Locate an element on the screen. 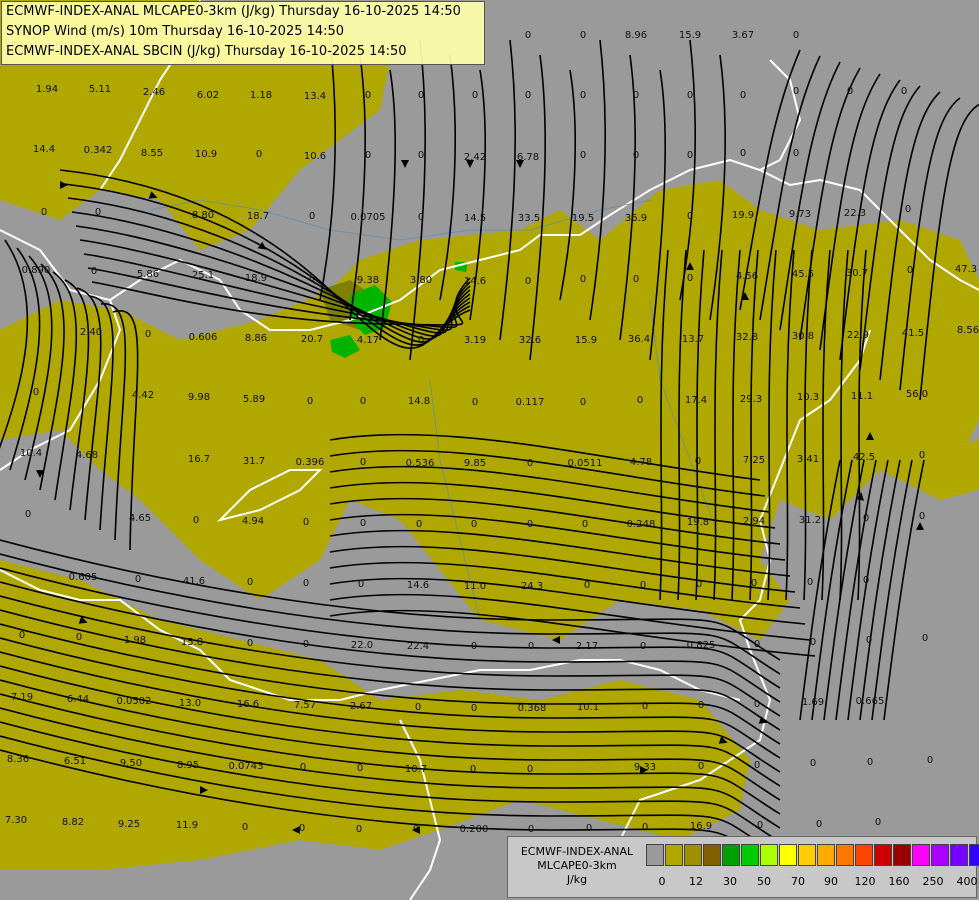 This screenshot has height=900, width=979. cape-value-label: 0.825 is located at coordinates (701, 645).